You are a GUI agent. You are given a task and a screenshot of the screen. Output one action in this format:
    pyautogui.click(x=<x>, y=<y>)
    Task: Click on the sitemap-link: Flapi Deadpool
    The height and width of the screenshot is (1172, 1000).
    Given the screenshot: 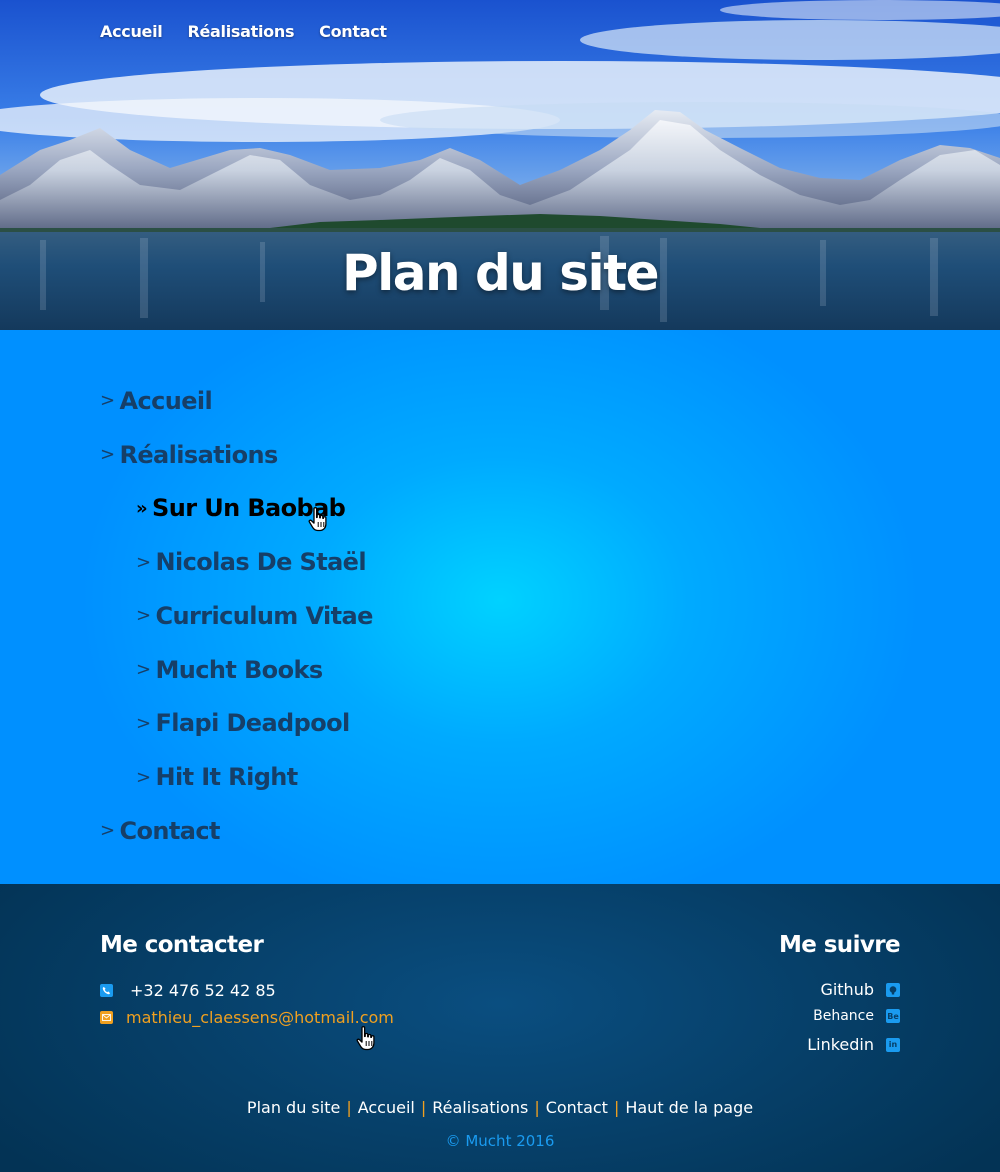 What is the action you would take?
    pyautogui.click(x=252, y=723)
    